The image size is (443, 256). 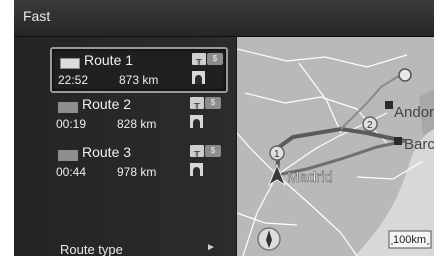 I want to click on route-type-label: Route type, so click(x=91, y=249).